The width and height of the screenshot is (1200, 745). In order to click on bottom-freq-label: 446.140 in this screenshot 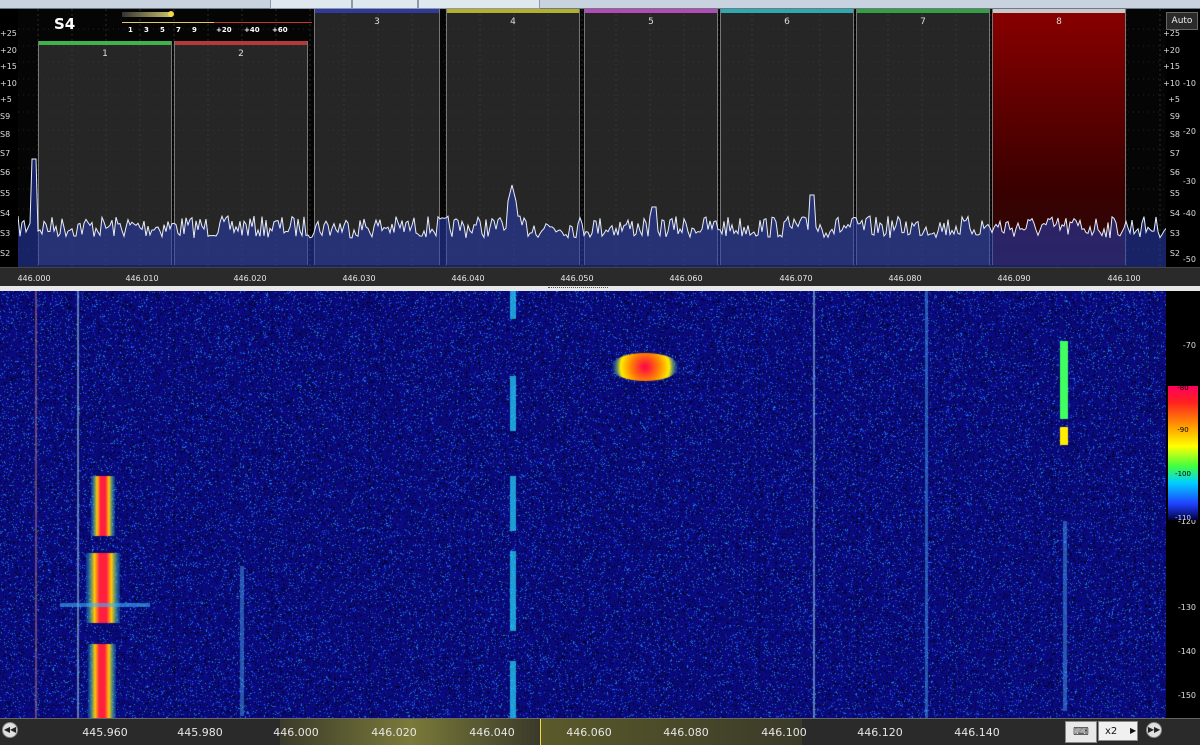, I will do `click(977, 732)`.